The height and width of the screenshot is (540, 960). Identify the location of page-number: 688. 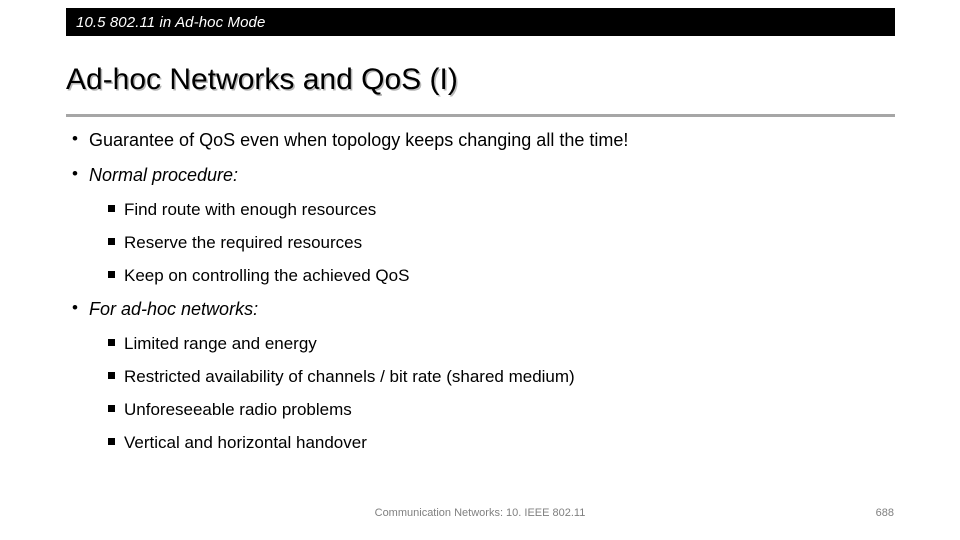
(884, 513).